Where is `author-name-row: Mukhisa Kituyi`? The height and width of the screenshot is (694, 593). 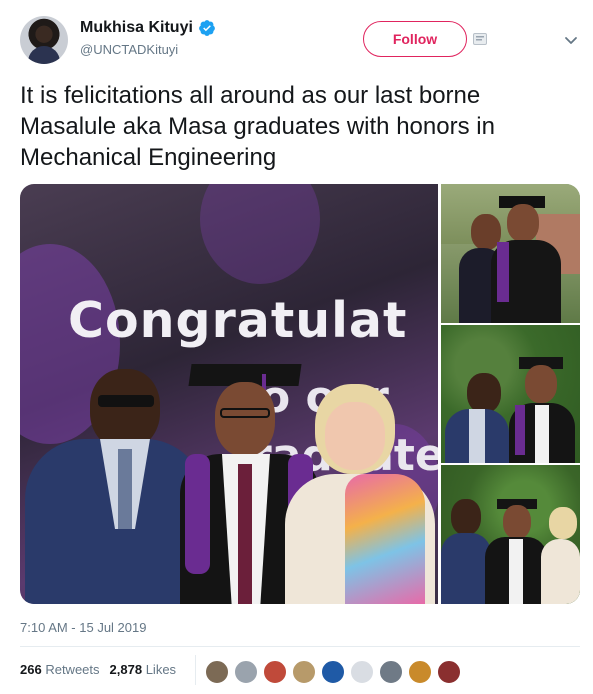
author-name-row: Mukhisa Kituyi is located at coordinates (148, 28).